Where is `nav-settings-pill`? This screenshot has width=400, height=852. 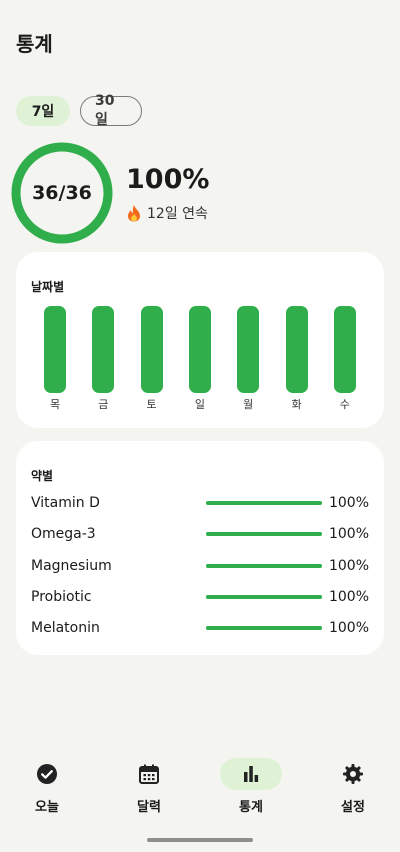
nav-settings-pill is located at coordinates (353, 774).